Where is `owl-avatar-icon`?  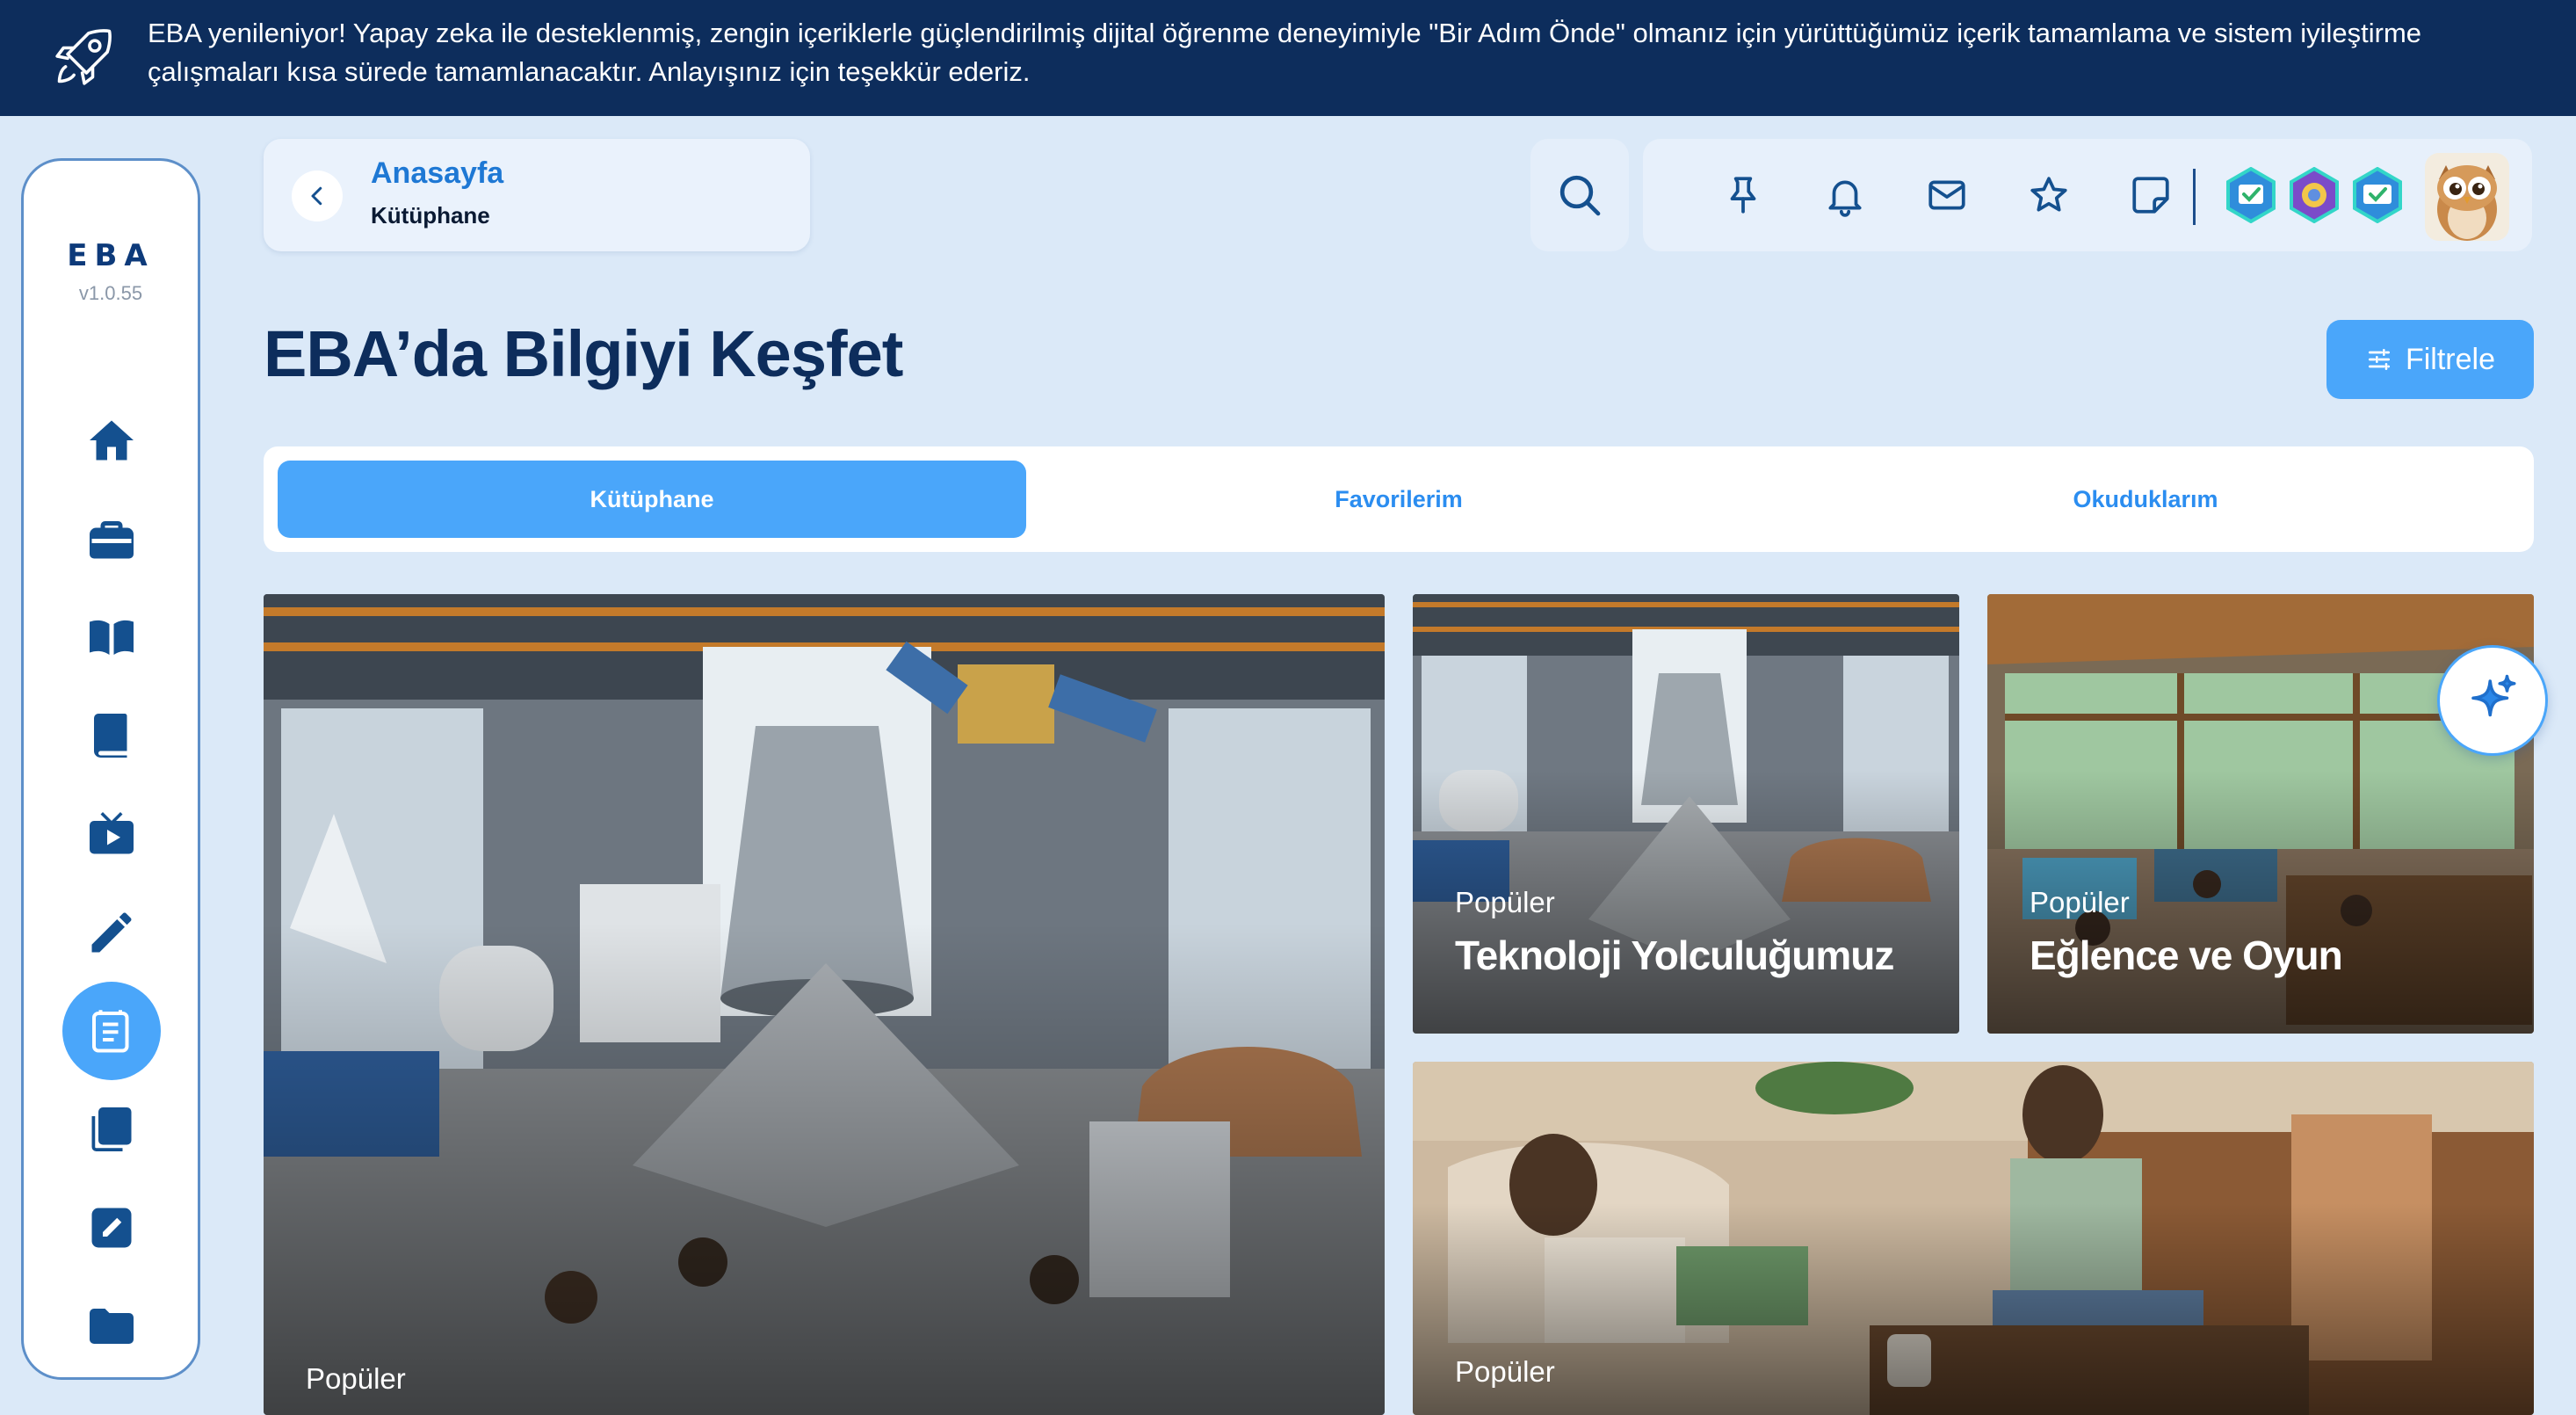
owl-avatar-icon is located at coordinates (2467, 203).